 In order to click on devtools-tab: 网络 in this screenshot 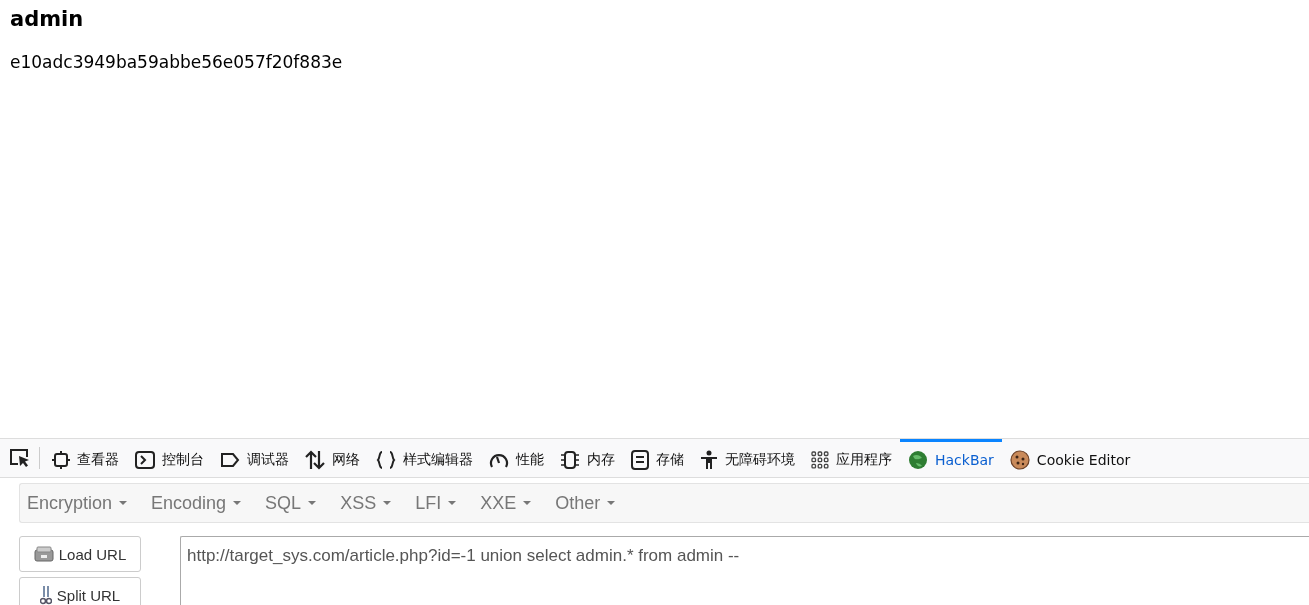, I will do `click(332, 458)`.